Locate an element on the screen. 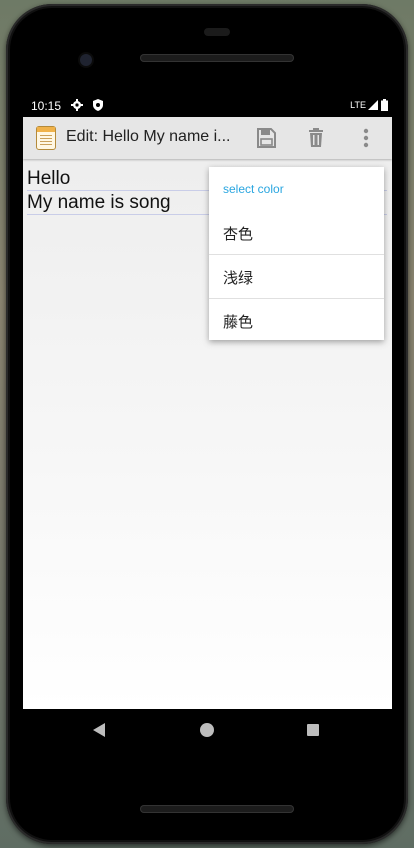 This screenshot has height=848, width=414. front-camera is located at coordinates (86, 60).